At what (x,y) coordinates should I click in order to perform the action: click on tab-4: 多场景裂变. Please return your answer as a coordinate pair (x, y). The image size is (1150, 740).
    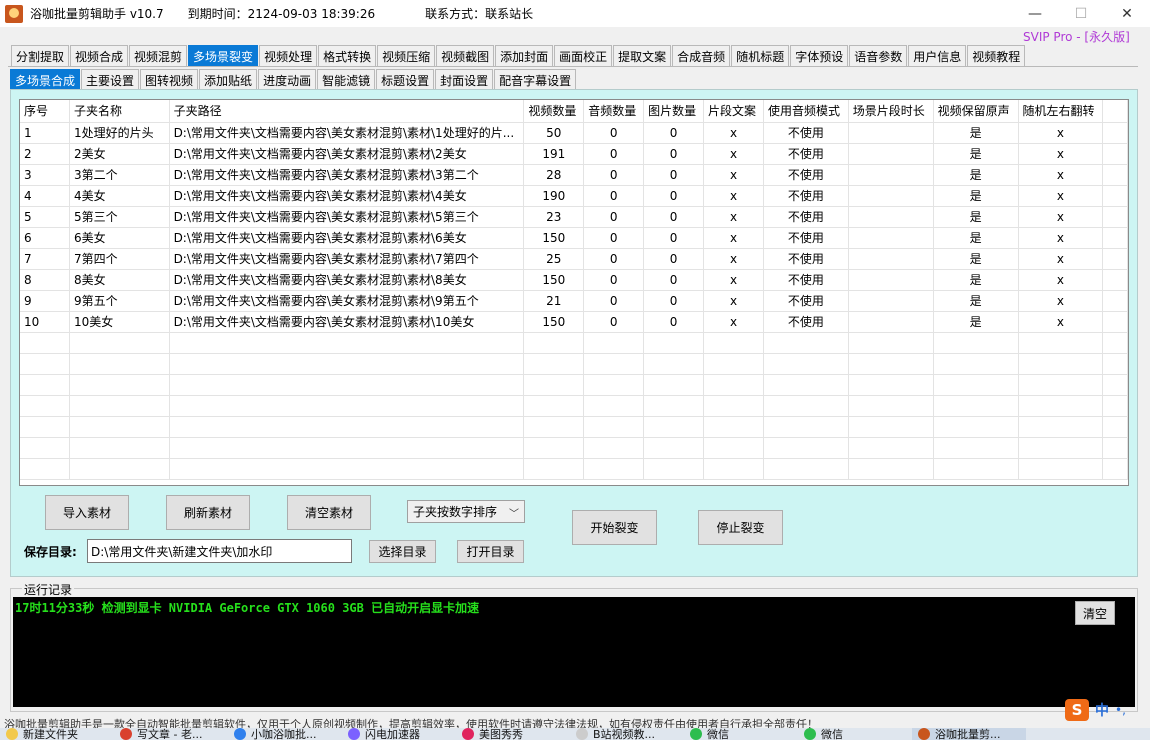
    Looking at the image, I should click on (223, 56).